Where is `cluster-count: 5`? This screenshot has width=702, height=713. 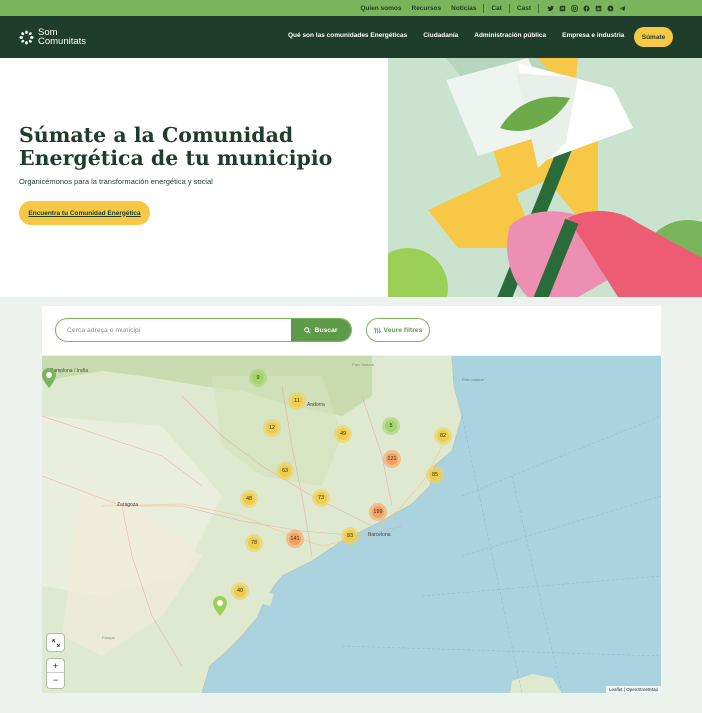
cluster-count: 5 is located at coordinates (391, 426).